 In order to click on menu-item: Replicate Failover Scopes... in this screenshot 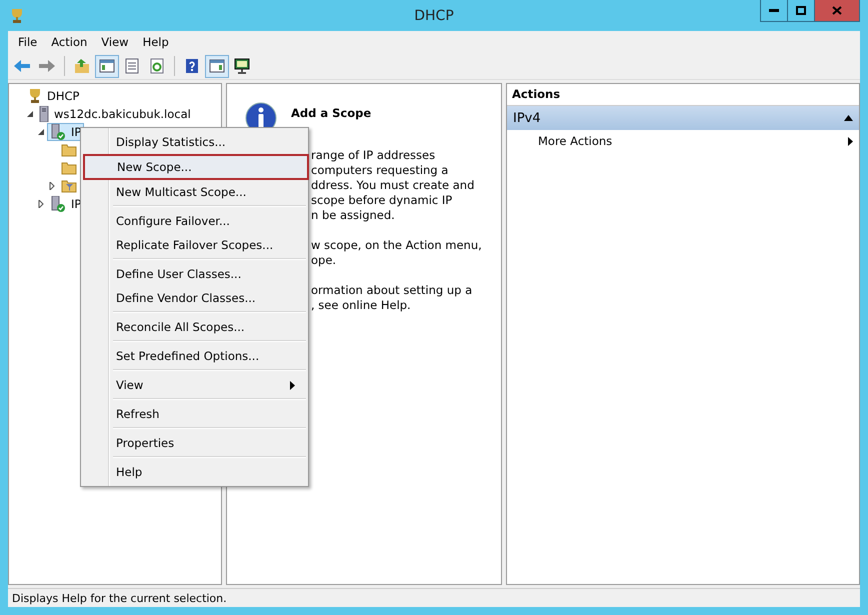, I will do `click(194, 245)`.